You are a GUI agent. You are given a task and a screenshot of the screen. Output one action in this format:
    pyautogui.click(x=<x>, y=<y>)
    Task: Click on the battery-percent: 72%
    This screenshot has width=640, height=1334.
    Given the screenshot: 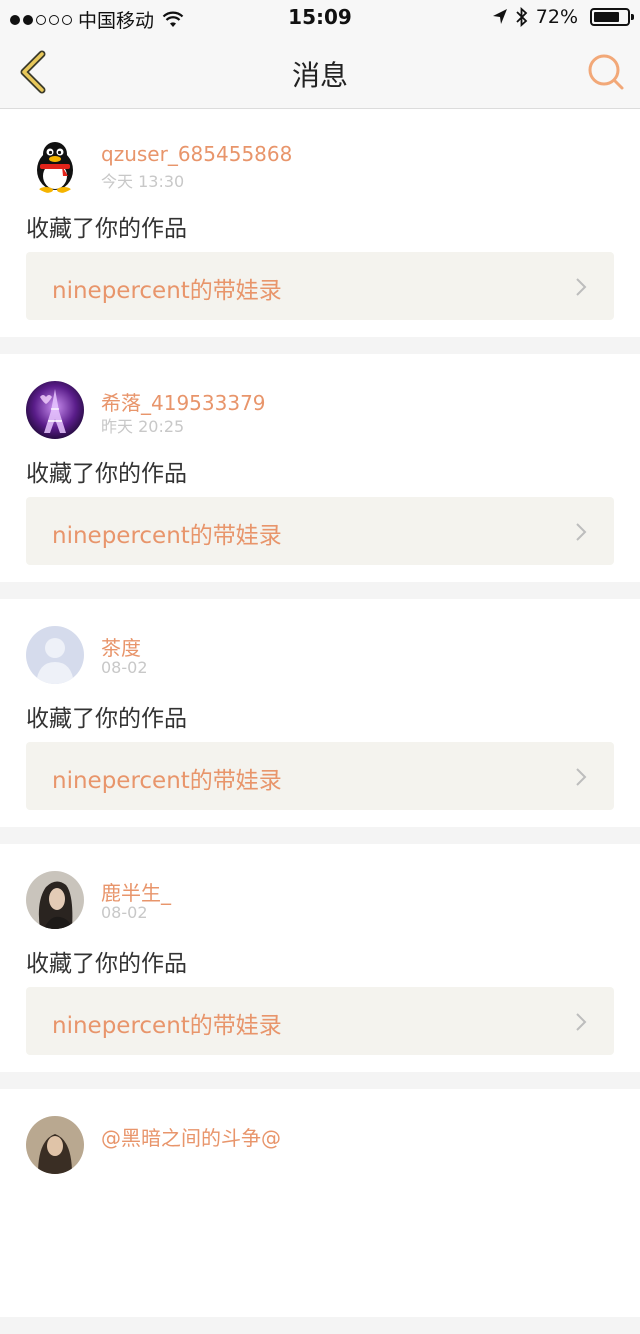 What is the action you would take?
    pyautogui.click(x=556, y=17)
    